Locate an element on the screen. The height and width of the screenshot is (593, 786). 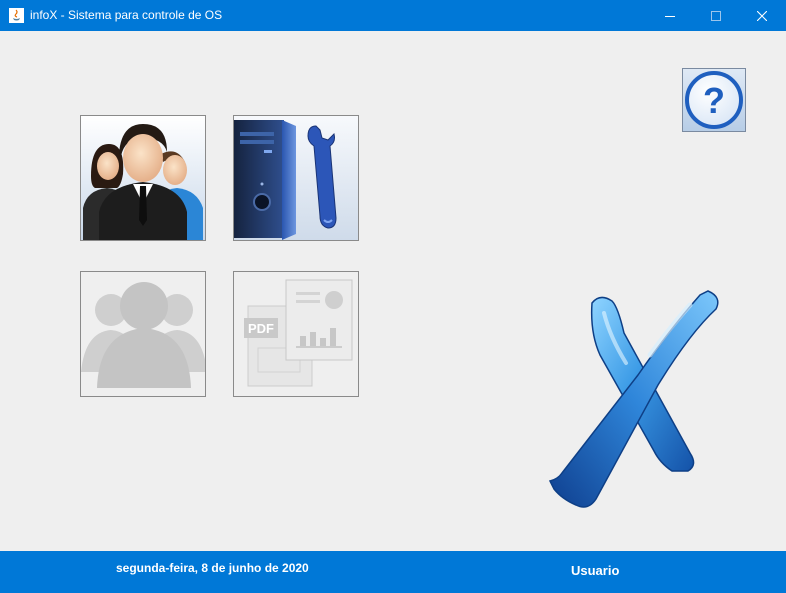
help-glyph: ? is located at coordinates (714, 100).